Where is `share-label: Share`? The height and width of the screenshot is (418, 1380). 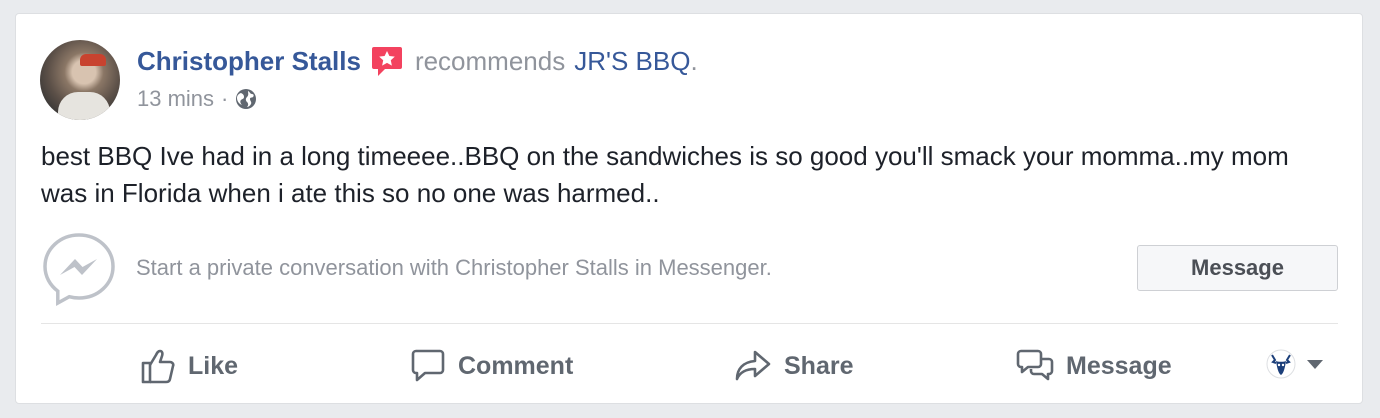 share-label: Share is located at coordinates (819, 365).